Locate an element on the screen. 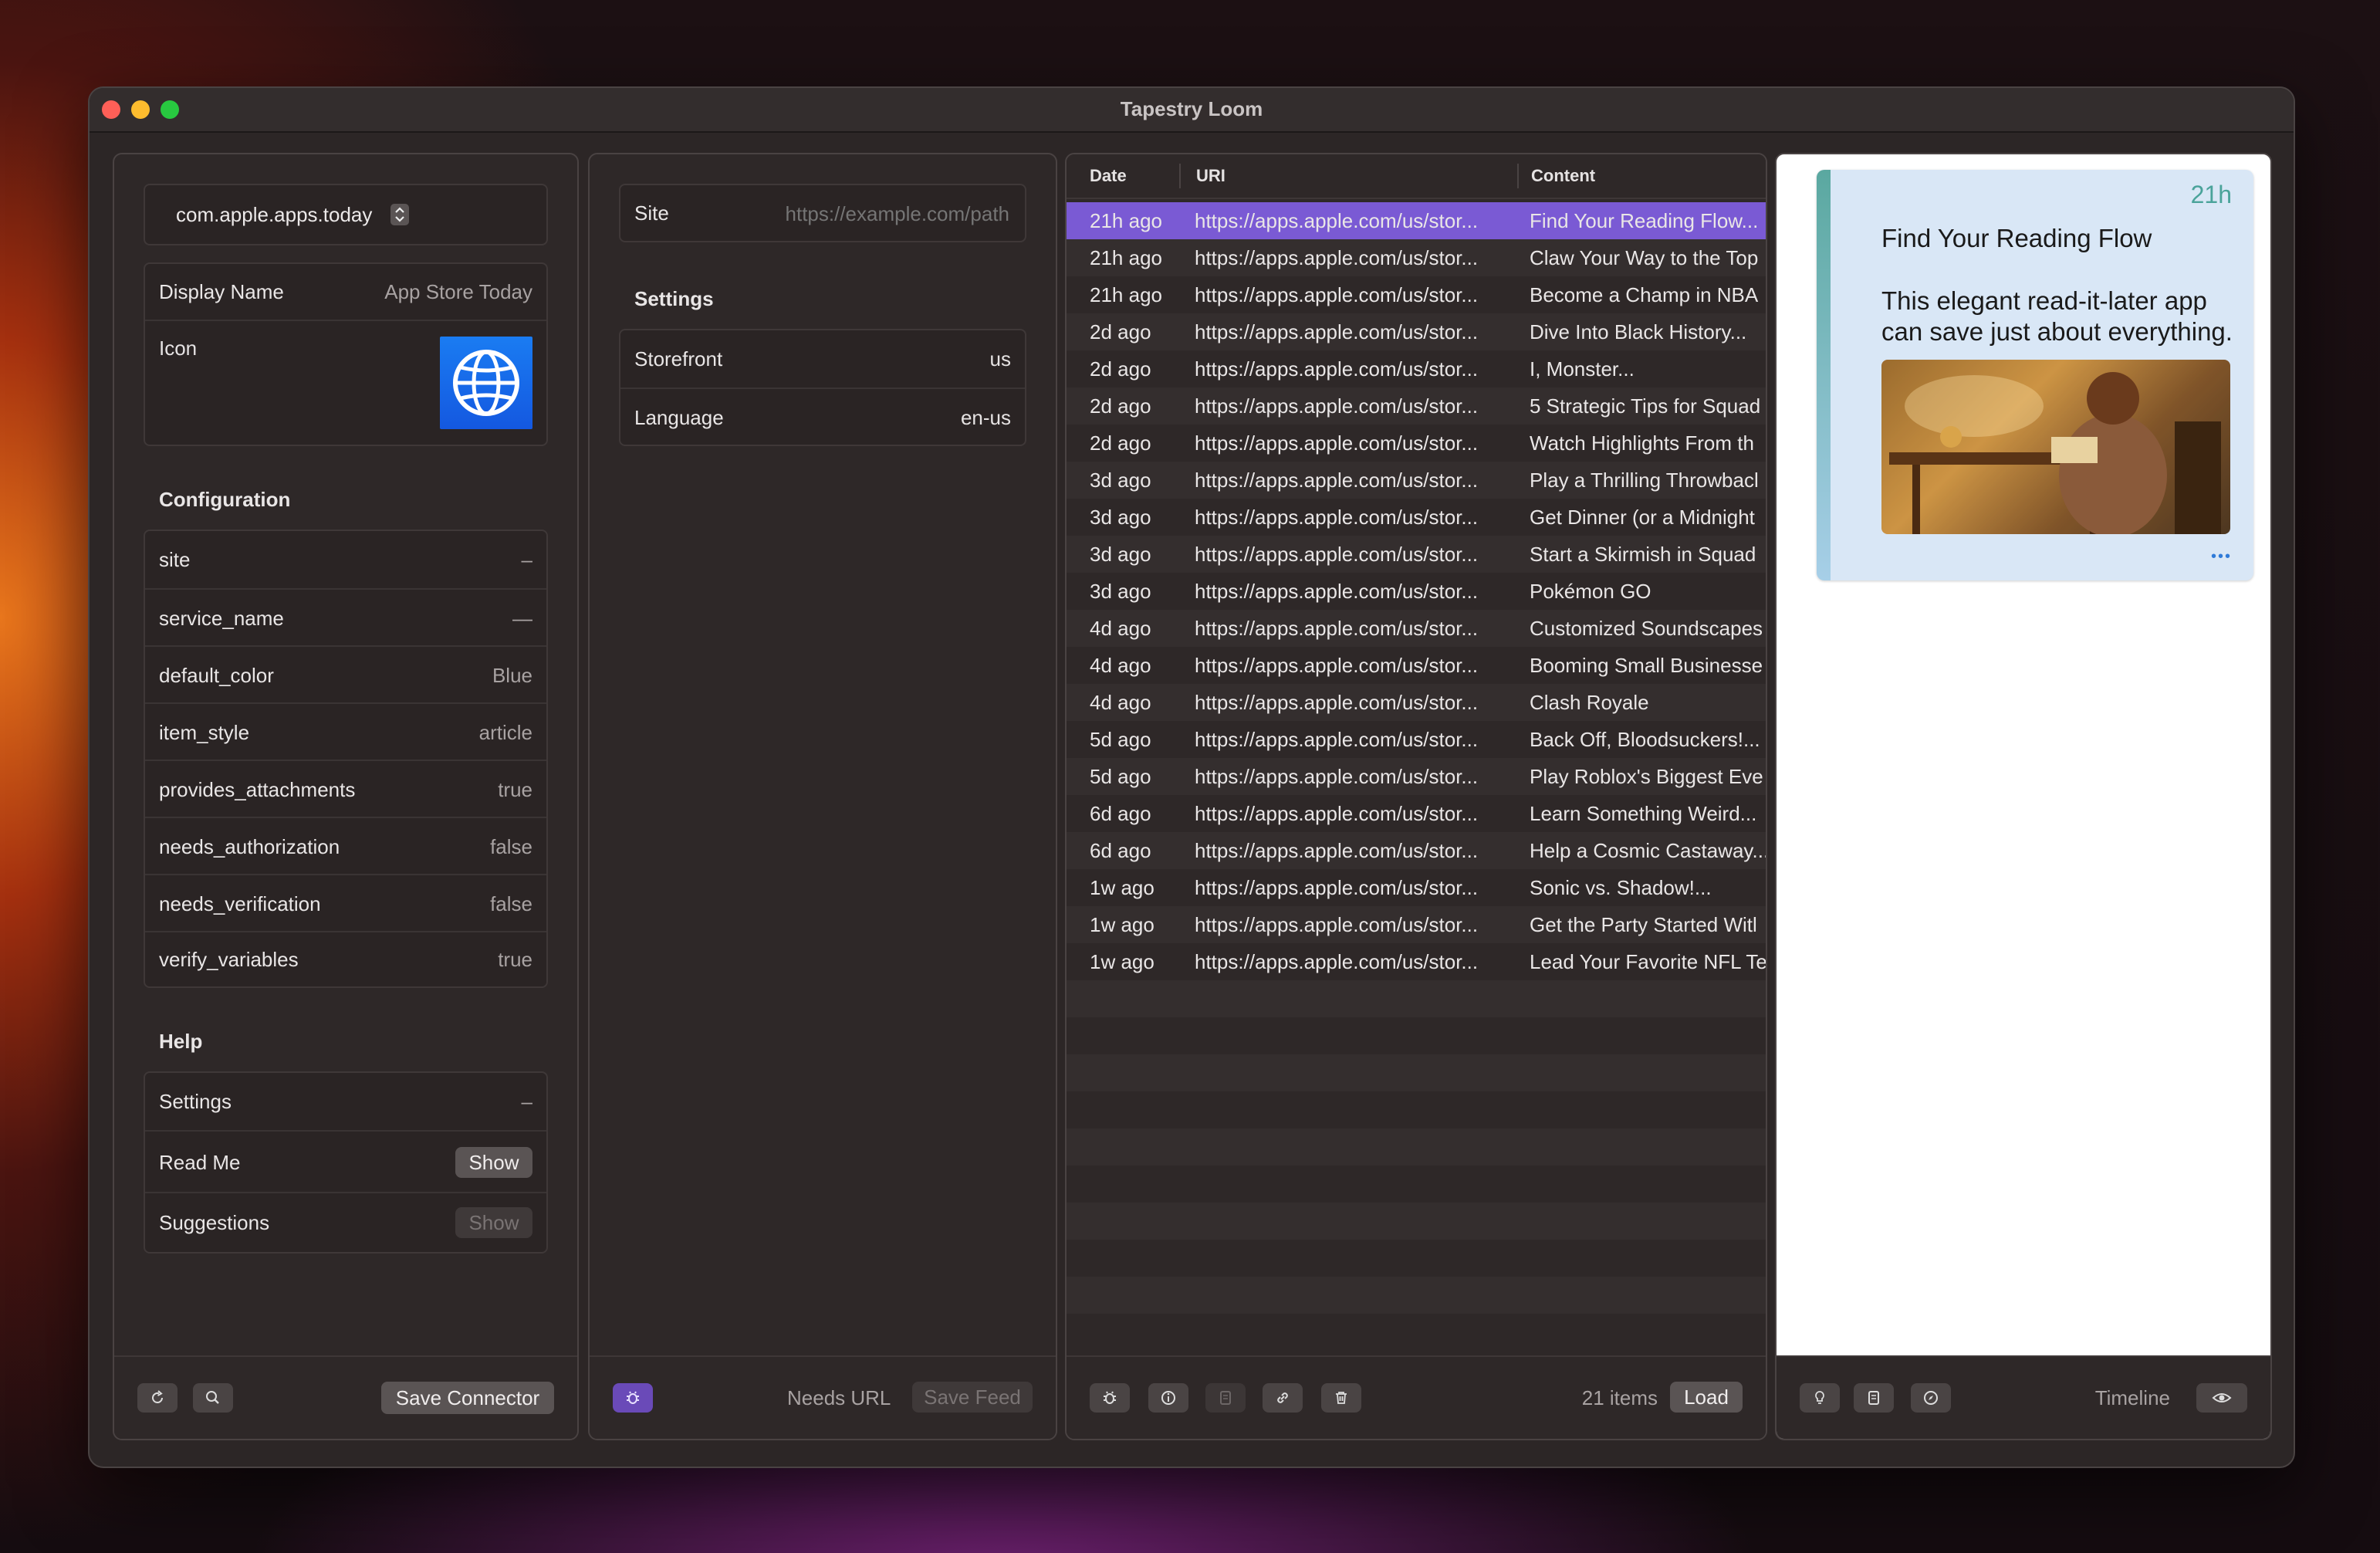 The width and height of the screenshot is (2380, 1553). configuration-heading: Configuration is located at coordinates (225, 499).